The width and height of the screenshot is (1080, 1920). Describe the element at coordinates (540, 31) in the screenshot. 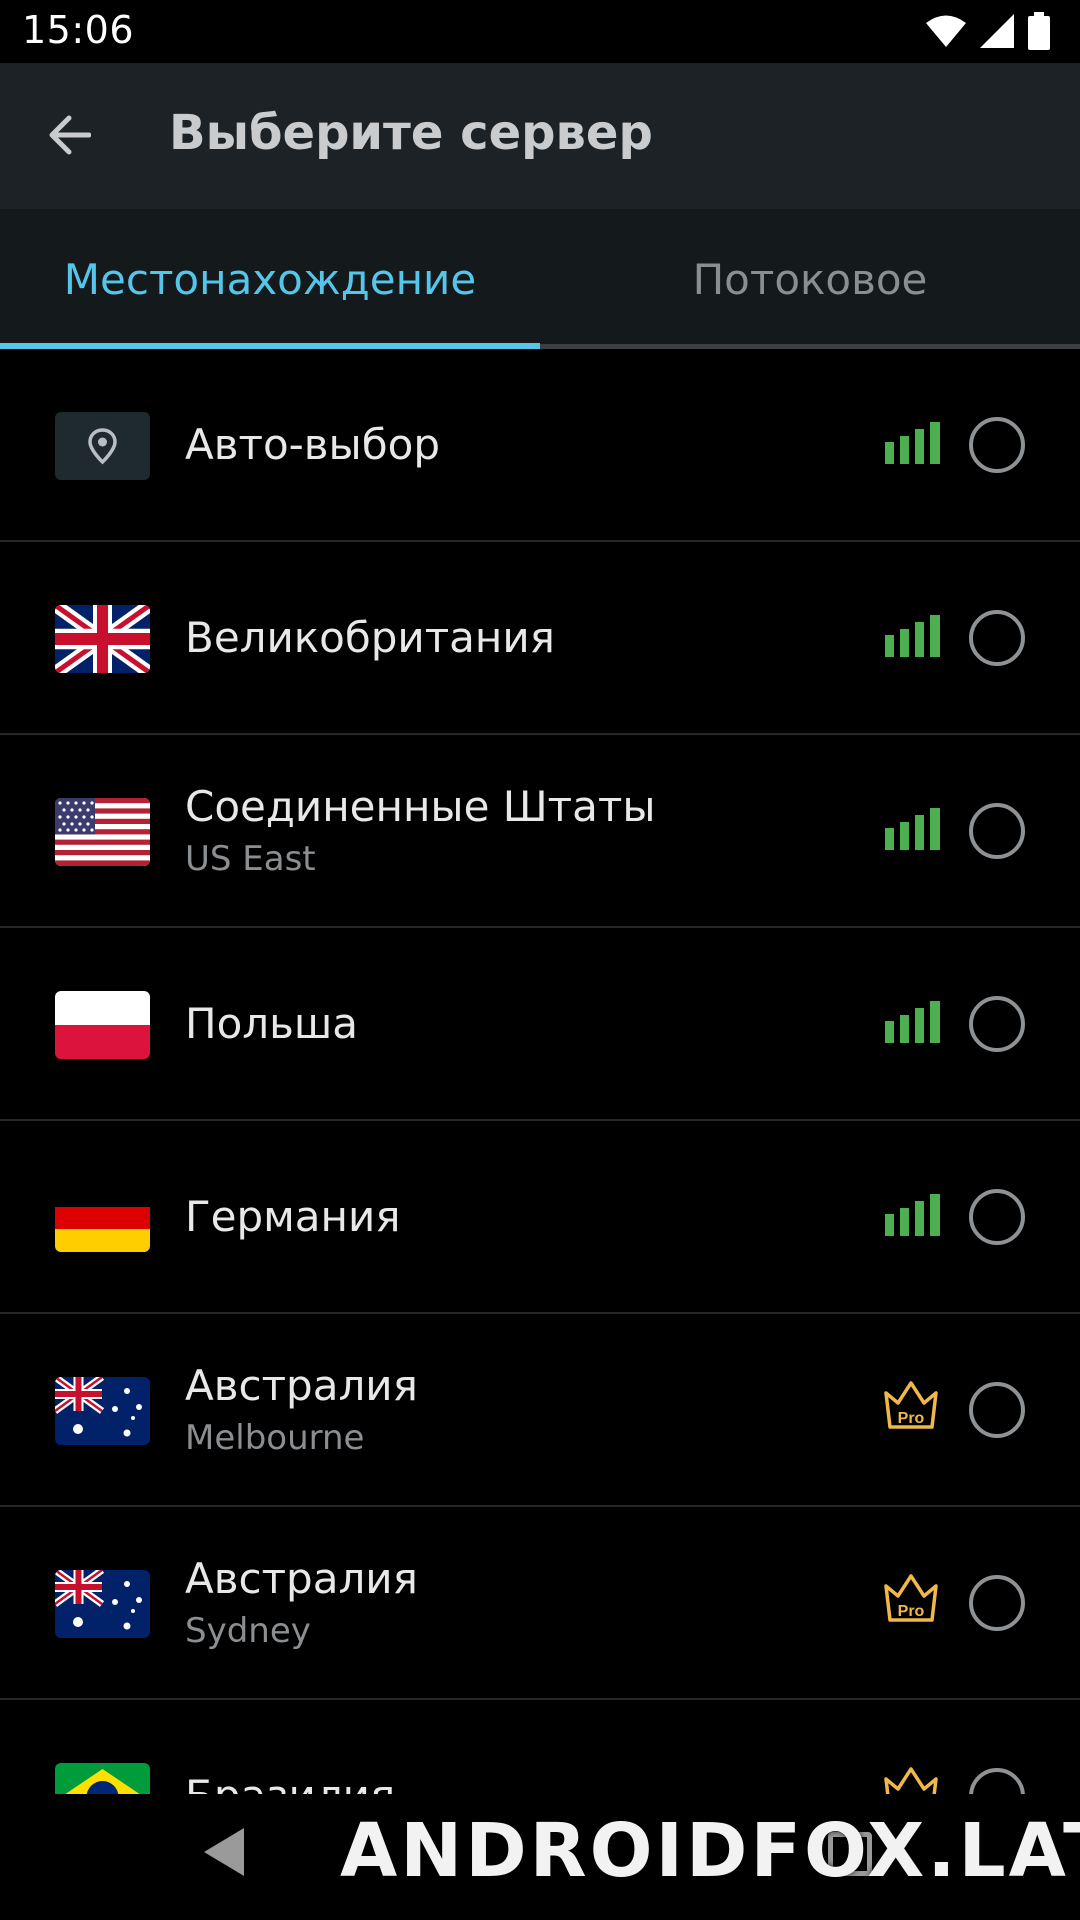

I see `status-bar: 15:06` at that location.